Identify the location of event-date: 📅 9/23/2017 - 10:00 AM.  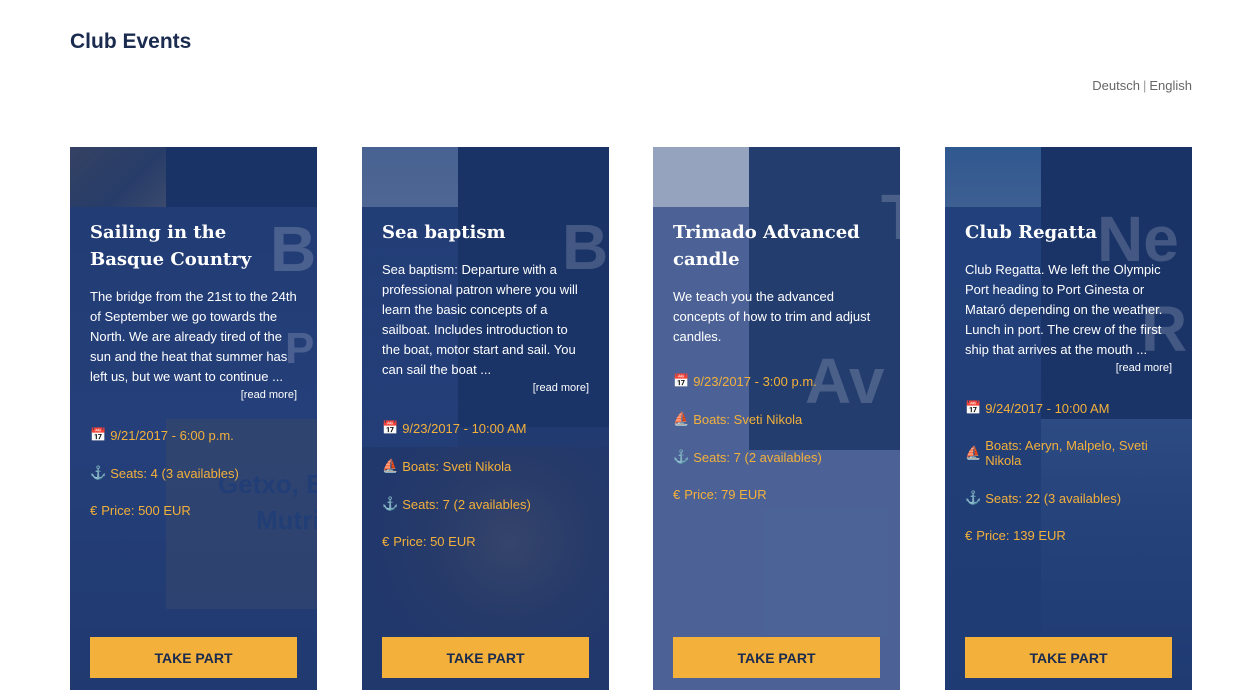
(485, 428).